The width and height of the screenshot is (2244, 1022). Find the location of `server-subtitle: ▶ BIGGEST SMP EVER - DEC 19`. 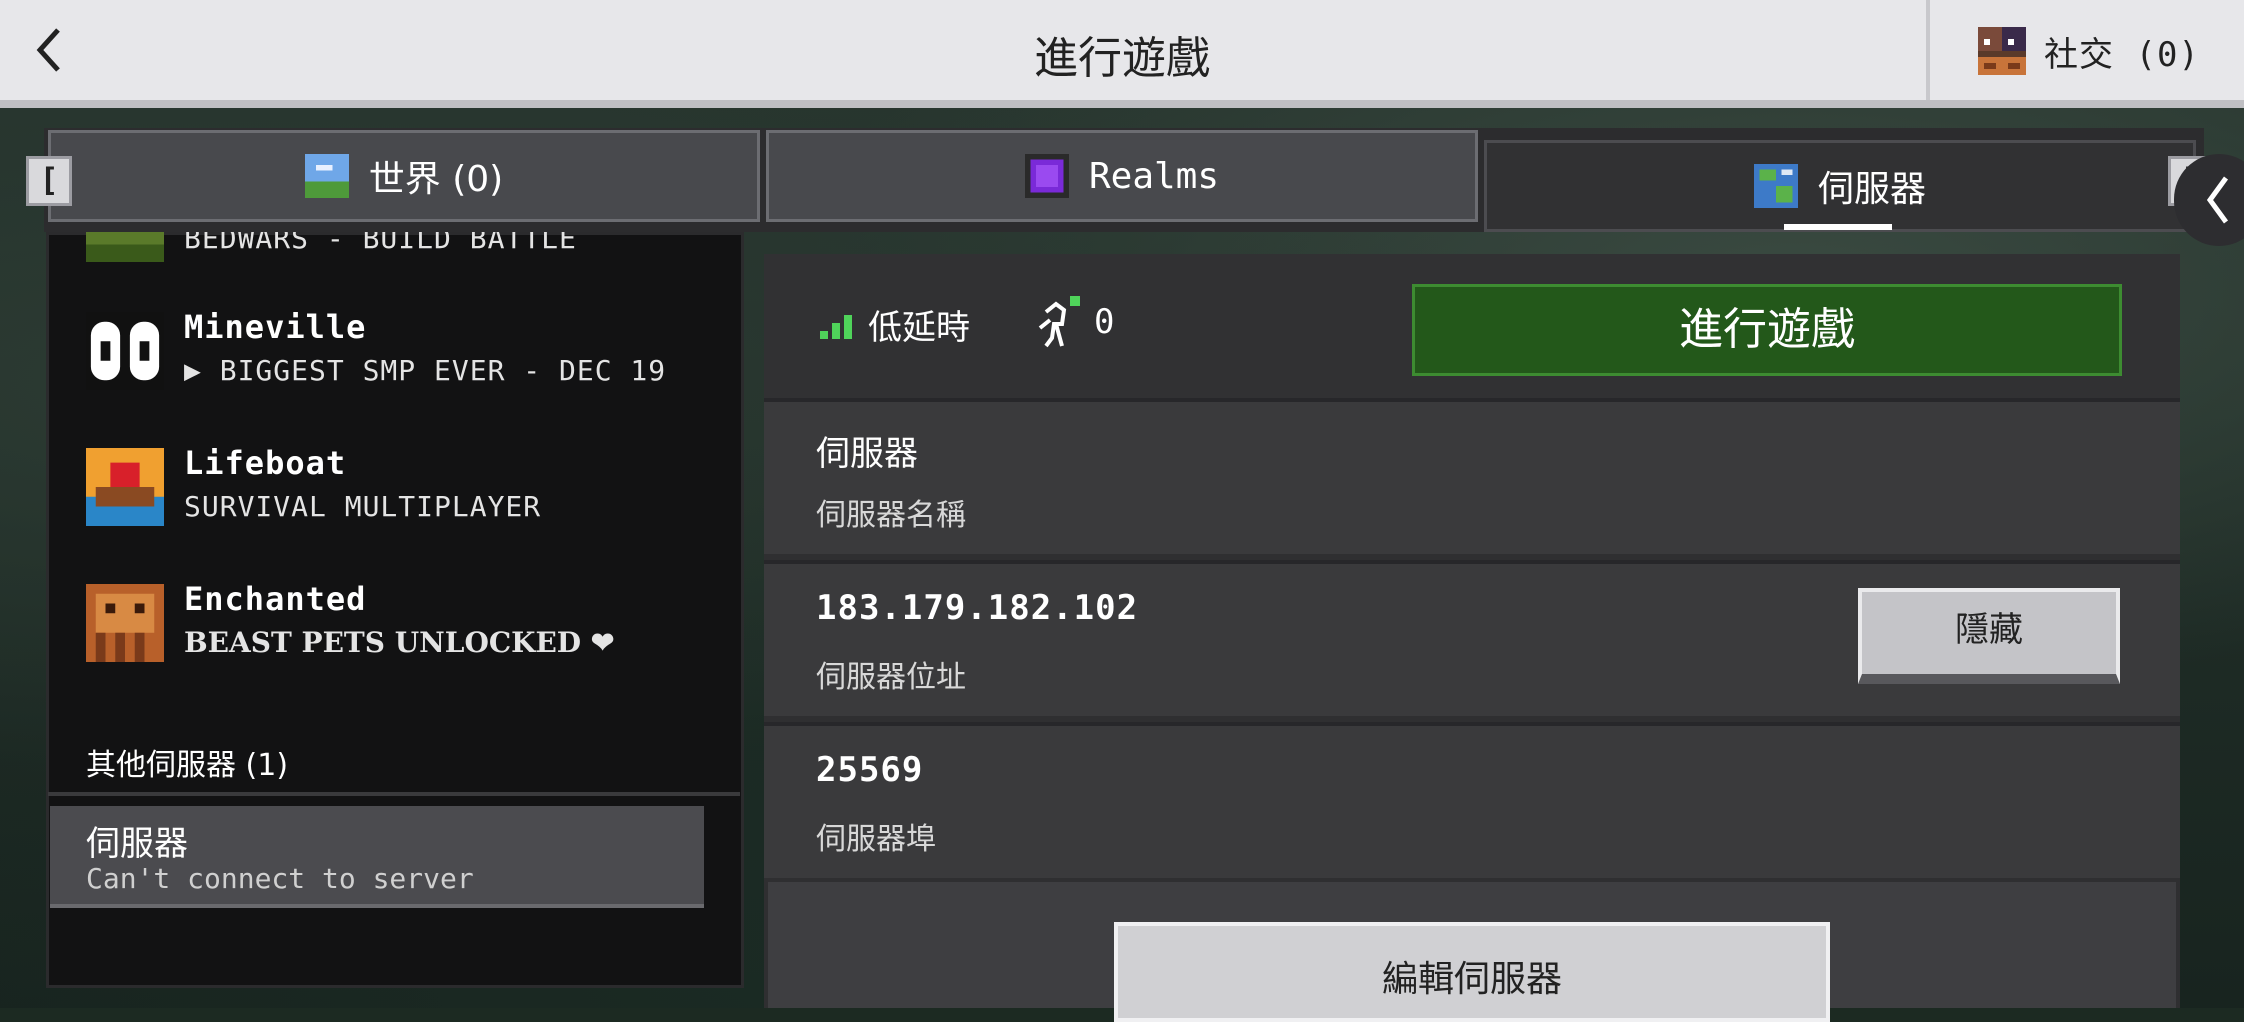

server-subtitle: ▶ BIGGEST SMP EVER - DEC 19 is located at coordinates (425, 370).